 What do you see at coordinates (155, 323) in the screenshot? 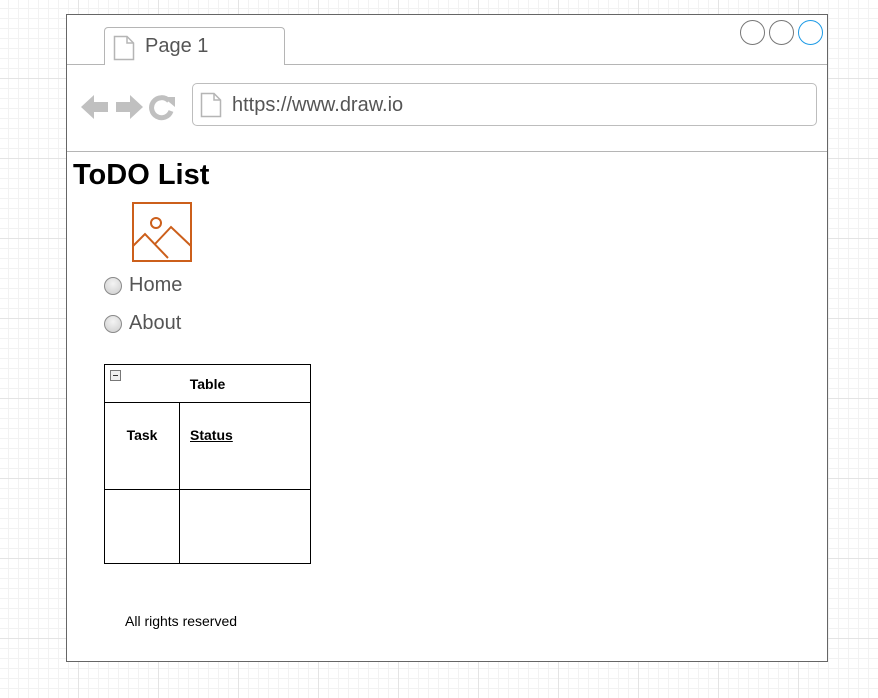
I see `radio-label: About` at bounding box center [155, 323].